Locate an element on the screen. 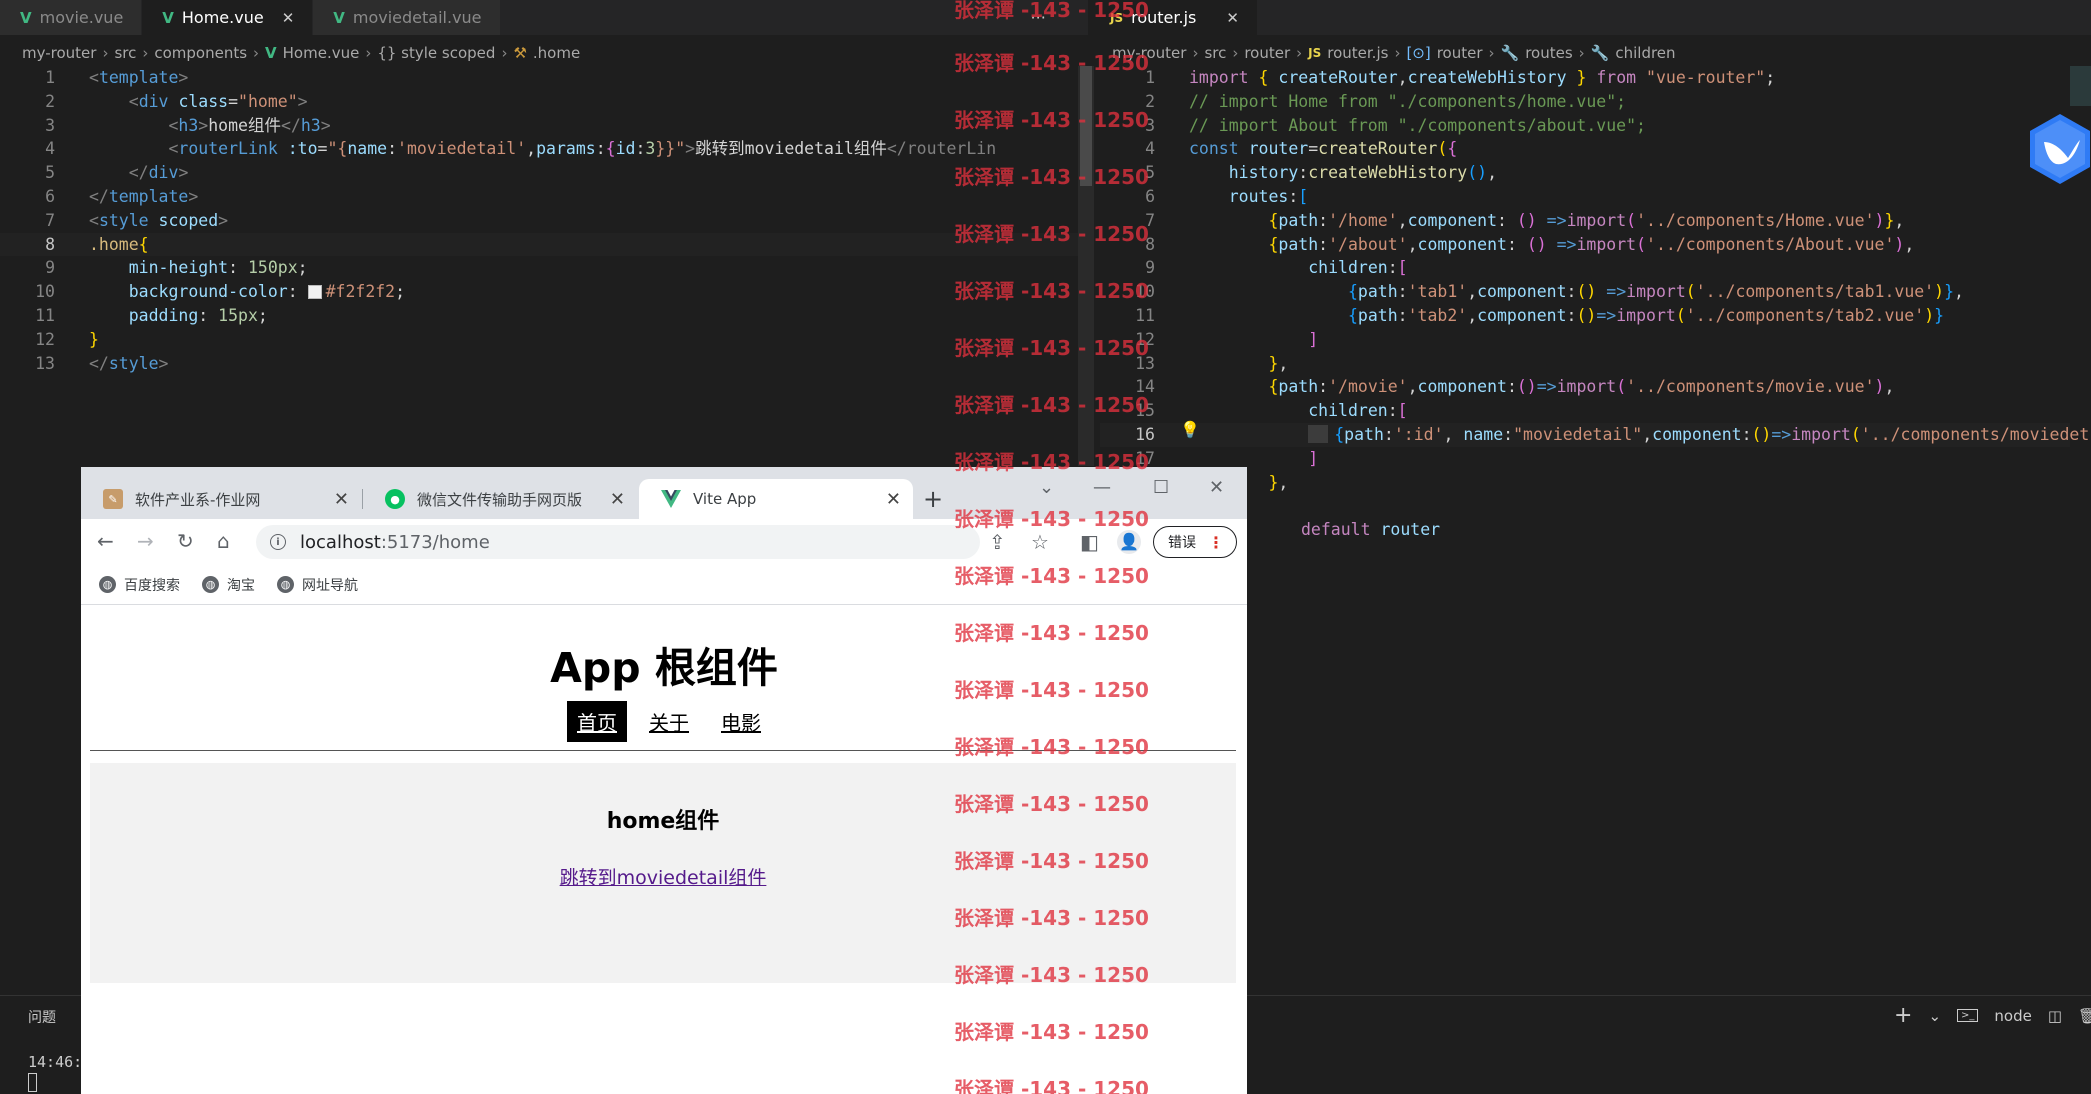 Image resolution: width=2091 pixels, height=1094 pixels. line-number: 7 is located at coordinates (50, 220).